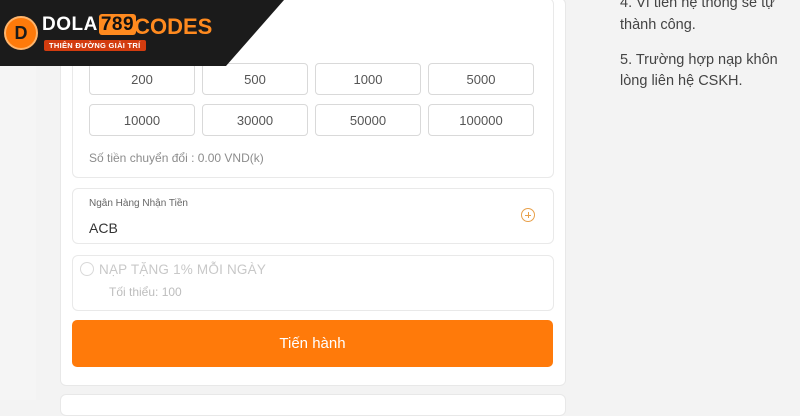  Describe the element at coordinates (528, 215) in the screenshot. I see `add-circle-icon` at that location.